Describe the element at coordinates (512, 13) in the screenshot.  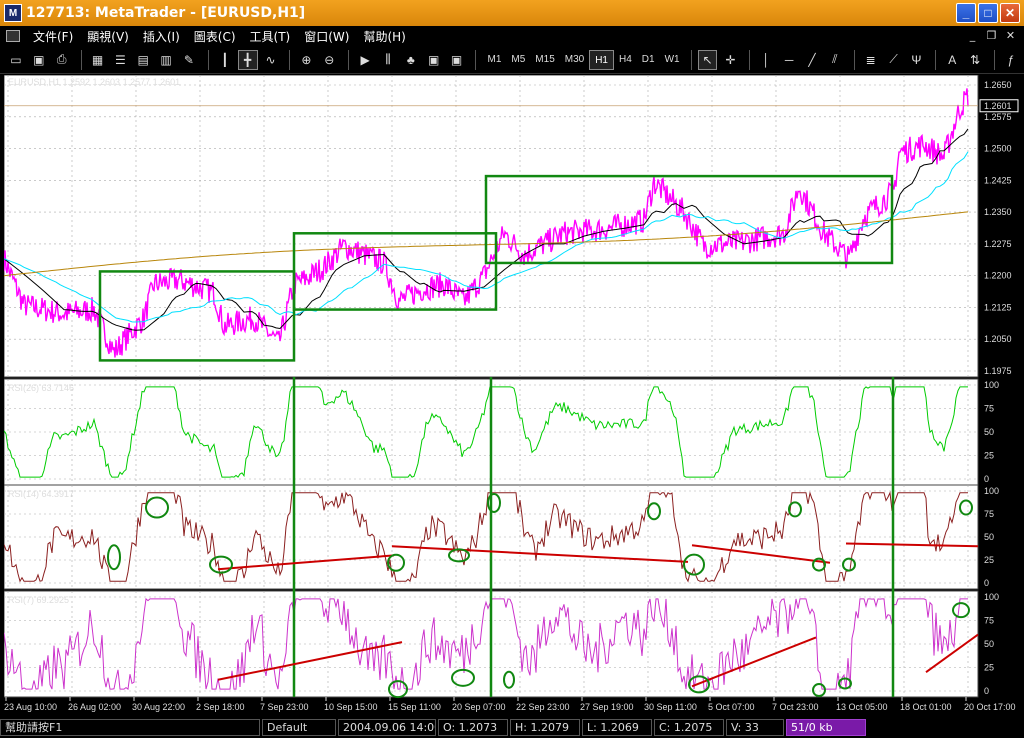
I see `title-bar: M 127713: MetaTrader - [EURUSD,H1] _ □ ✕` at that location.